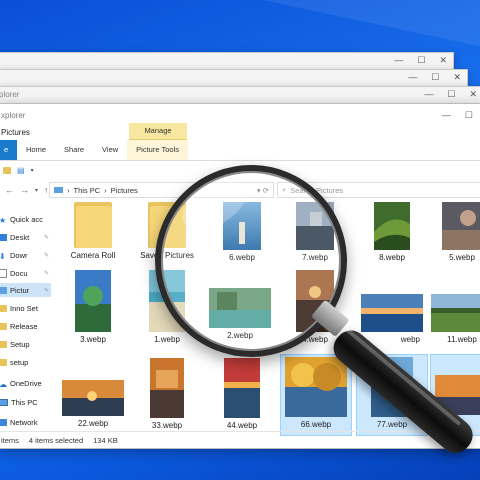 Image resolution: width=480 pixels, height=480 pixels. I want to click on download-icon: ⬇, so click(3, 256).